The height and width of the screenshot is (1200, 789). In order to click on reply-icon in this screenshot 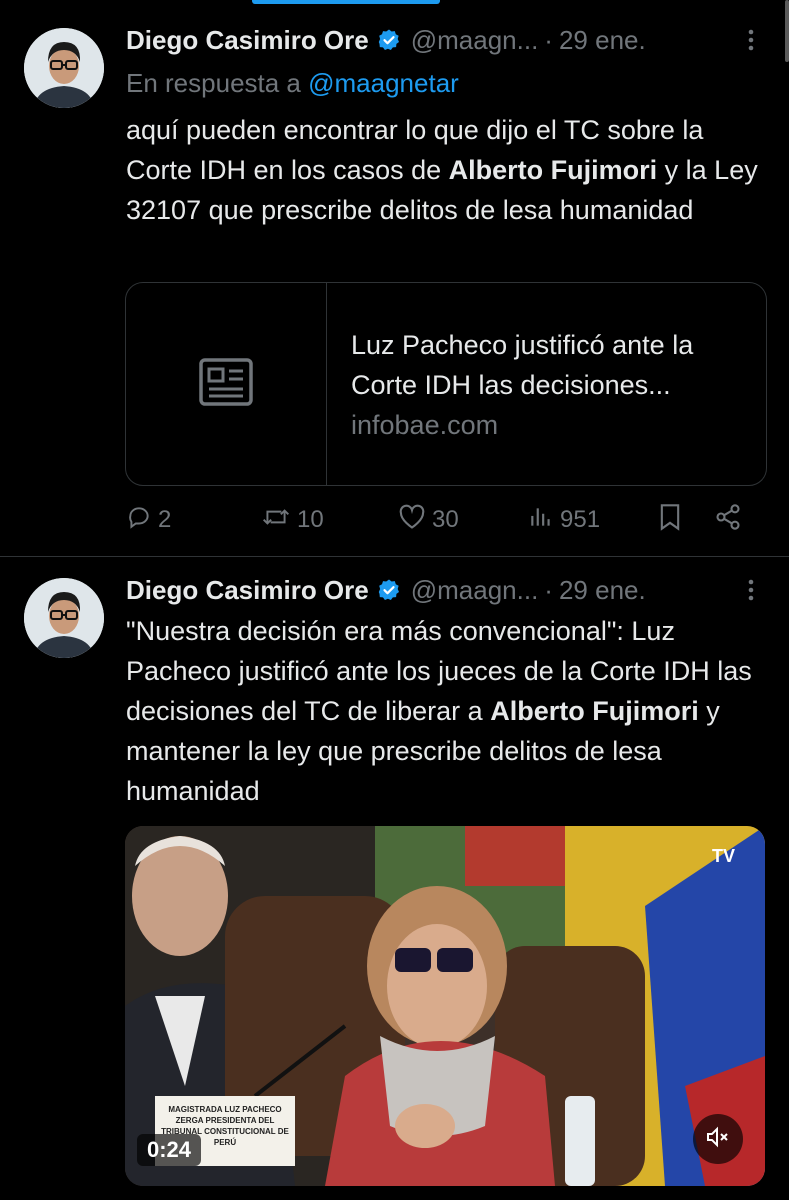, I will do `click(139, 520)`.